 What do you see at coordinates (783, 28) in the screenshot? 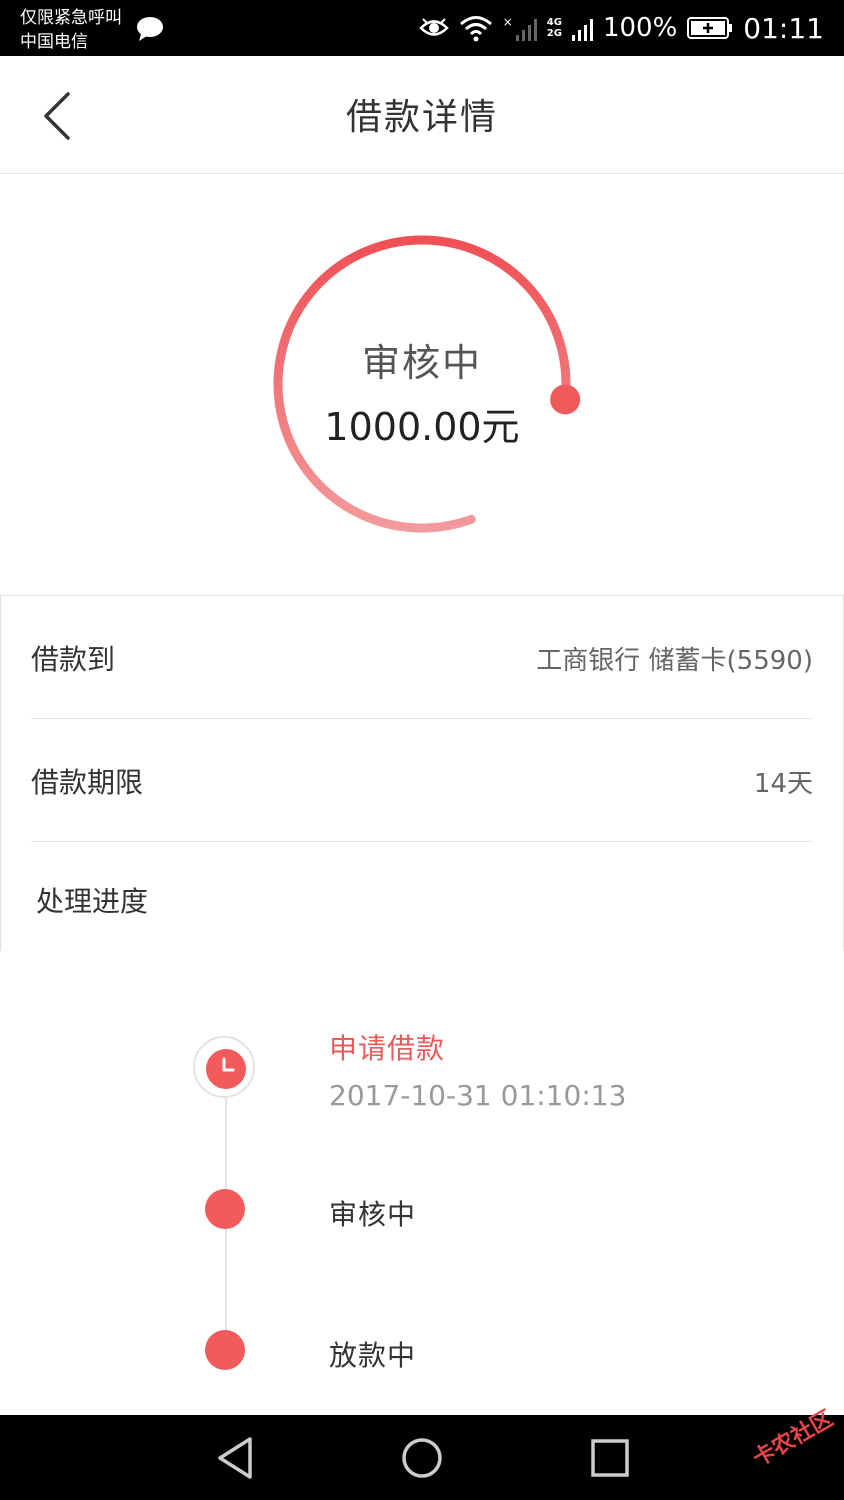
I see `clock: 01:11` at bounding box center [783, 28].